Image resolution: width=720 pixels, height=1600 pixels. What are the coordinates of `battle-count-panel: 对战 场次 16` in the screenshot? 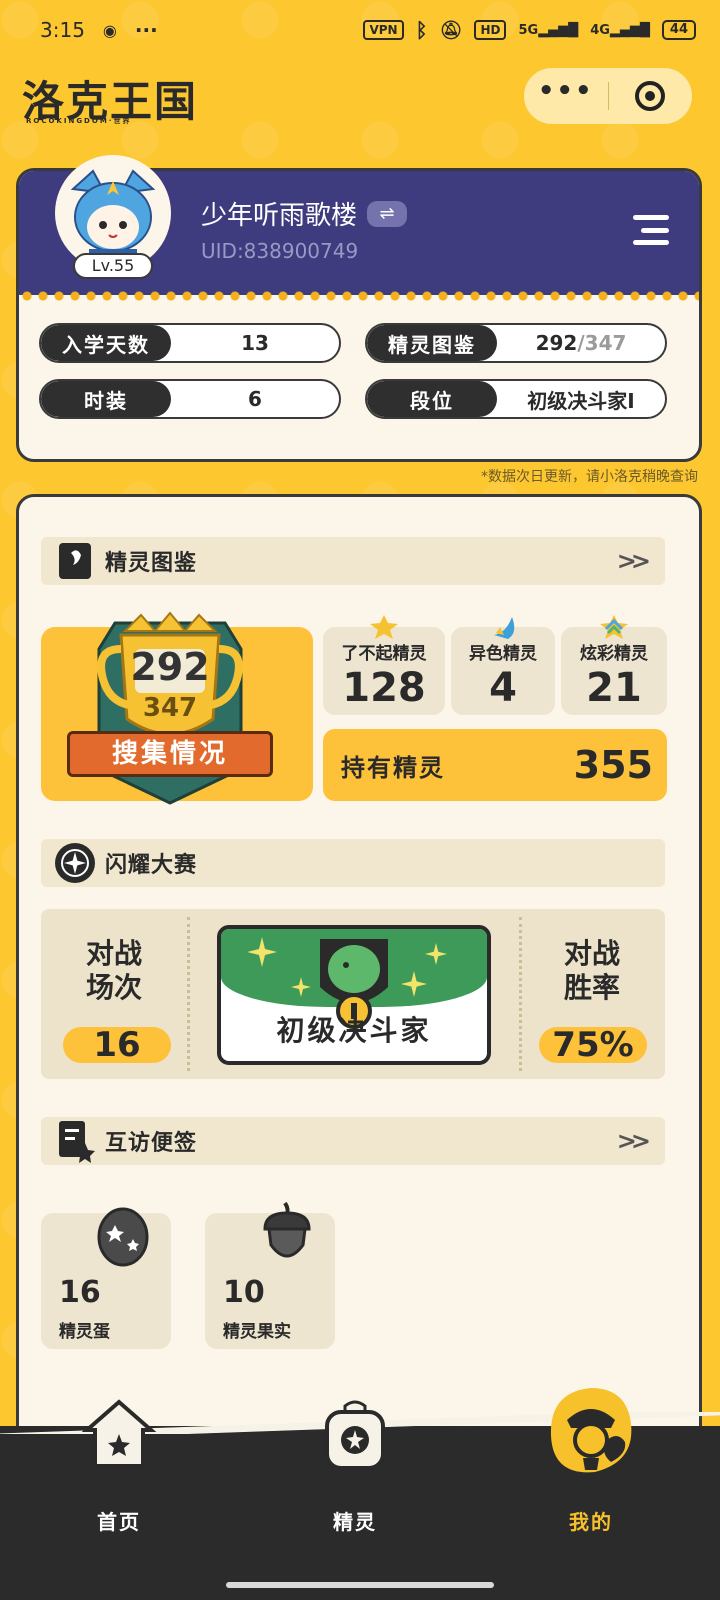 It's located at (114, 994).